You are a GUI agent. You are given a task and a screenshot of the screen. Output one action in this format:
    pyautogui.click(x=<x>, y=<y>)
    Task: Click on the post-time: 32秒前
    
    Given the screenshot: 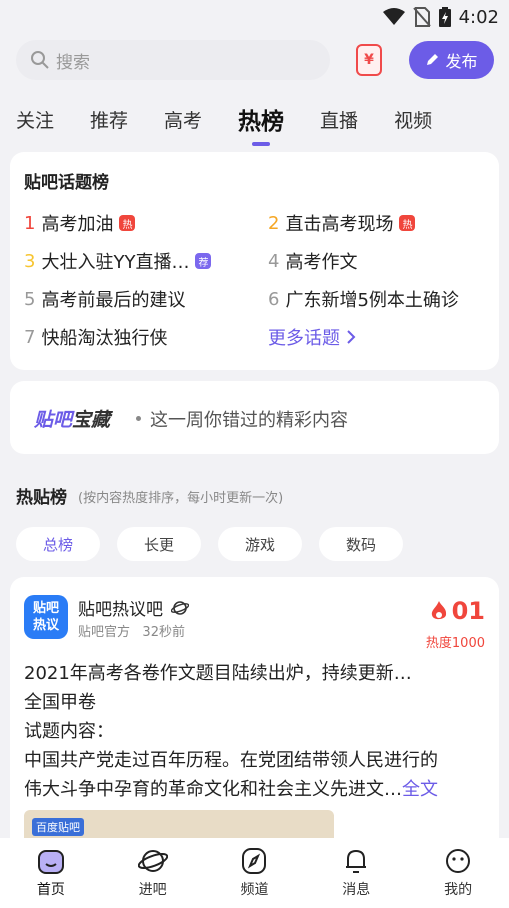 What is the action you would take?
    pyautogui.click(x=163, y=632)
    